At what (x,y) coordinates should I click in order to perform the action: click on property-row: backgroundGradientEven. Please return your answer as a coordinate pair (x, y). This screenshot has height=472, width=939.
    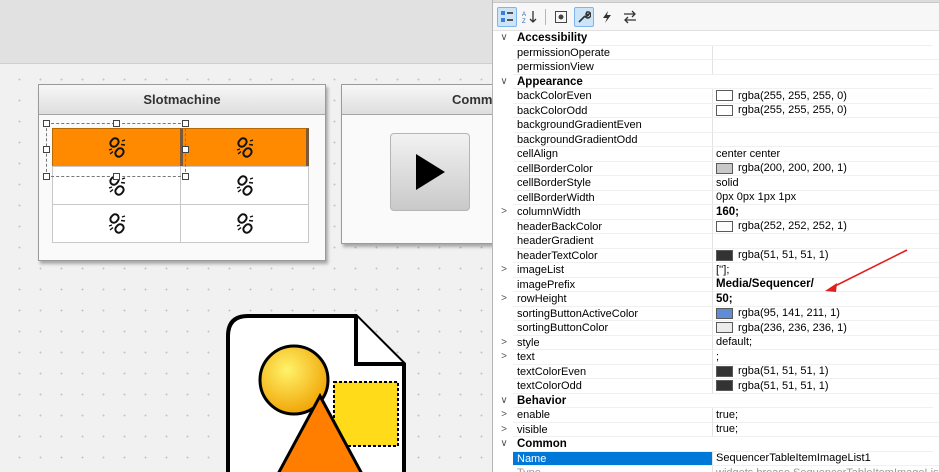
    Looking at the image, I should click on (716, 125).